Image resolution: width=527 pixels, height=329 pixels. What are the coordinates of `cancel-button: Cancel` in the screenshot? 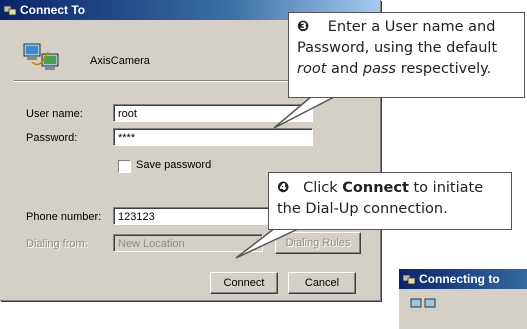 It's located at (322, 283).